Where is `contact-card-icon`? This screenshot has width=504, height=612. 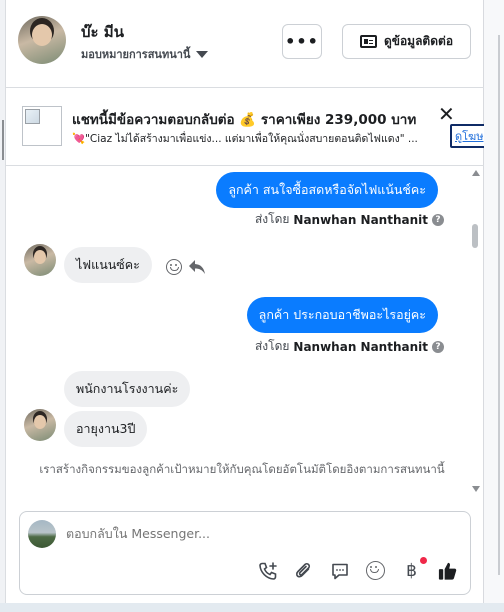 contact-card-icon is located at coordinates (368, 41).